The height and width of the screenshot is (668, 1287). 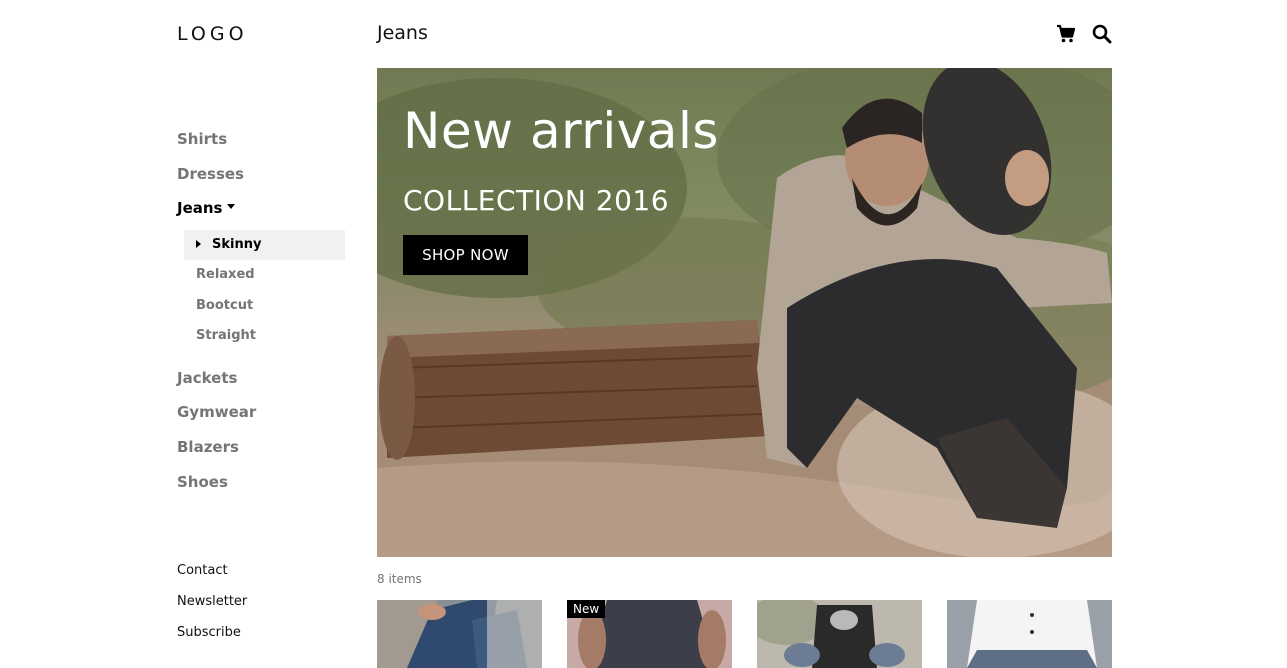 What do you see at coordinates (262, 487) in the screenshot?
I see `sidebar-item-shoes: Shoes` at bounding box center [262, 487].